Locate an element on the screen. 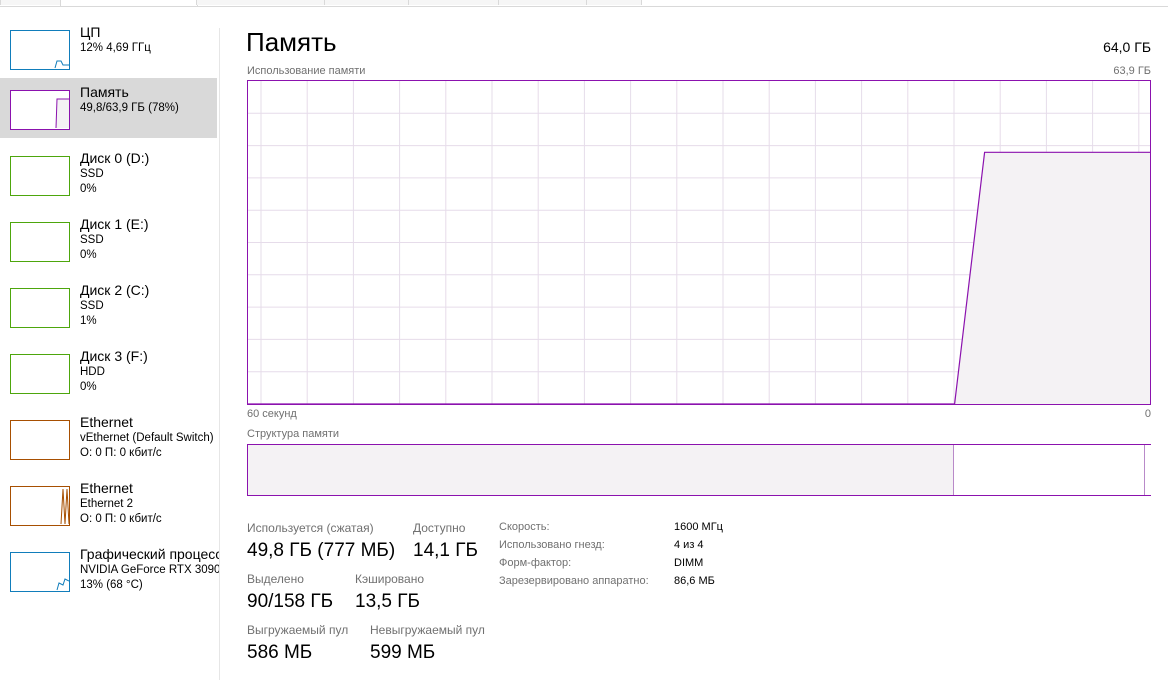  sidebar-item-title: Графический процессор 0 is located at coordinates (150, 554).